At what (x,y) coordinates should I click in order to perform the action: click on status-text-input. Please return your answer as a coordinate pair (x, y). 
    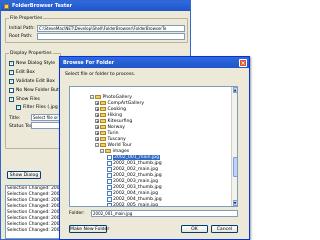
    Looking at the image, I should click on (45, 125).